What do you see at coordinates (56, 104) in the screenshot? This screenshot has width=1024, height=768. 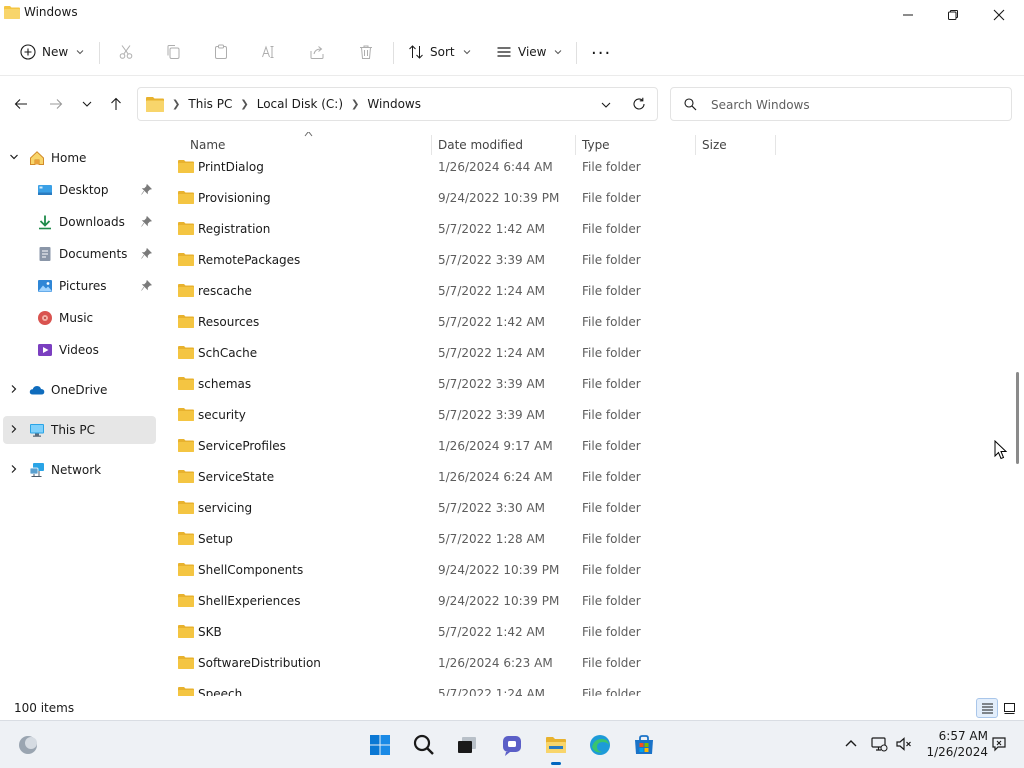 I see `forward-button` at bounding box center [56, 104].